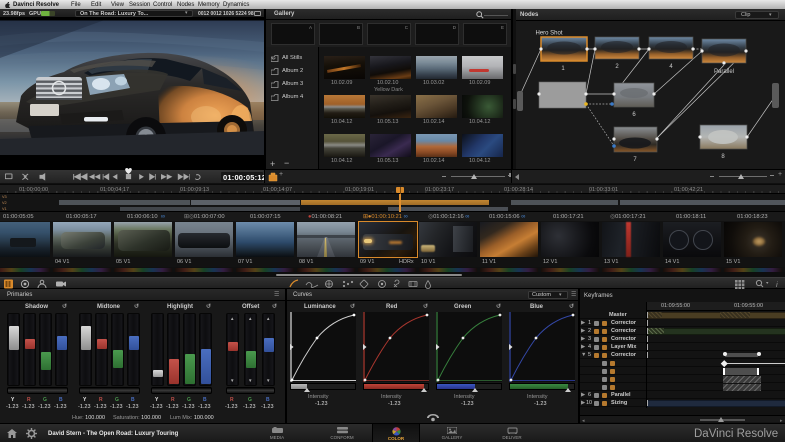  What do you see at coordinates (617, 67) in the screenshot?
I see `svg-text: 2` at bounding box center [617, 67].